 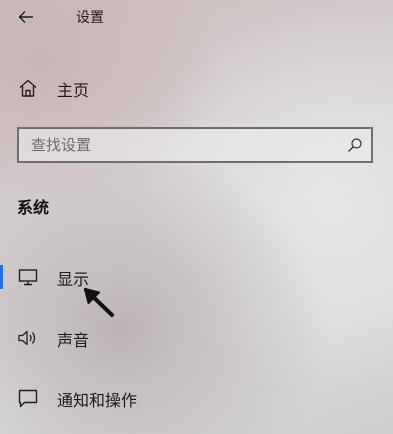 I want to click on back-button, so click(x=26, y=17).